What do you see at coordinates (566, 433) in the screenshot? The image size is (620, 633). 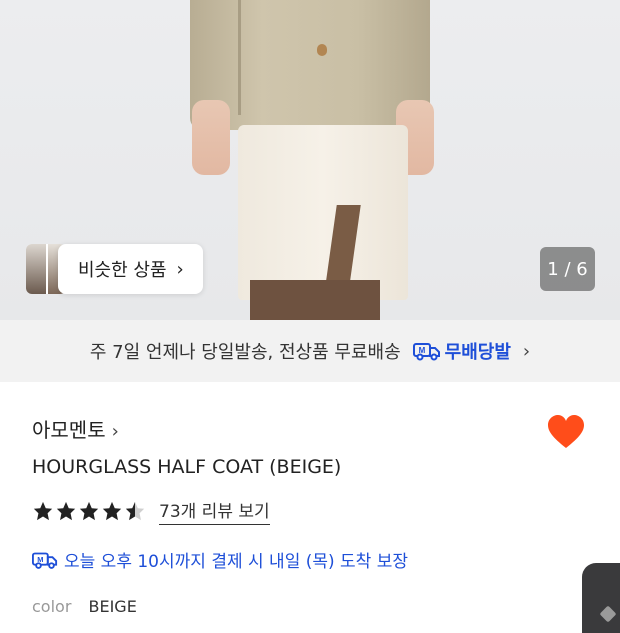 I see `heart-icon` at bounding box center [566, 433].